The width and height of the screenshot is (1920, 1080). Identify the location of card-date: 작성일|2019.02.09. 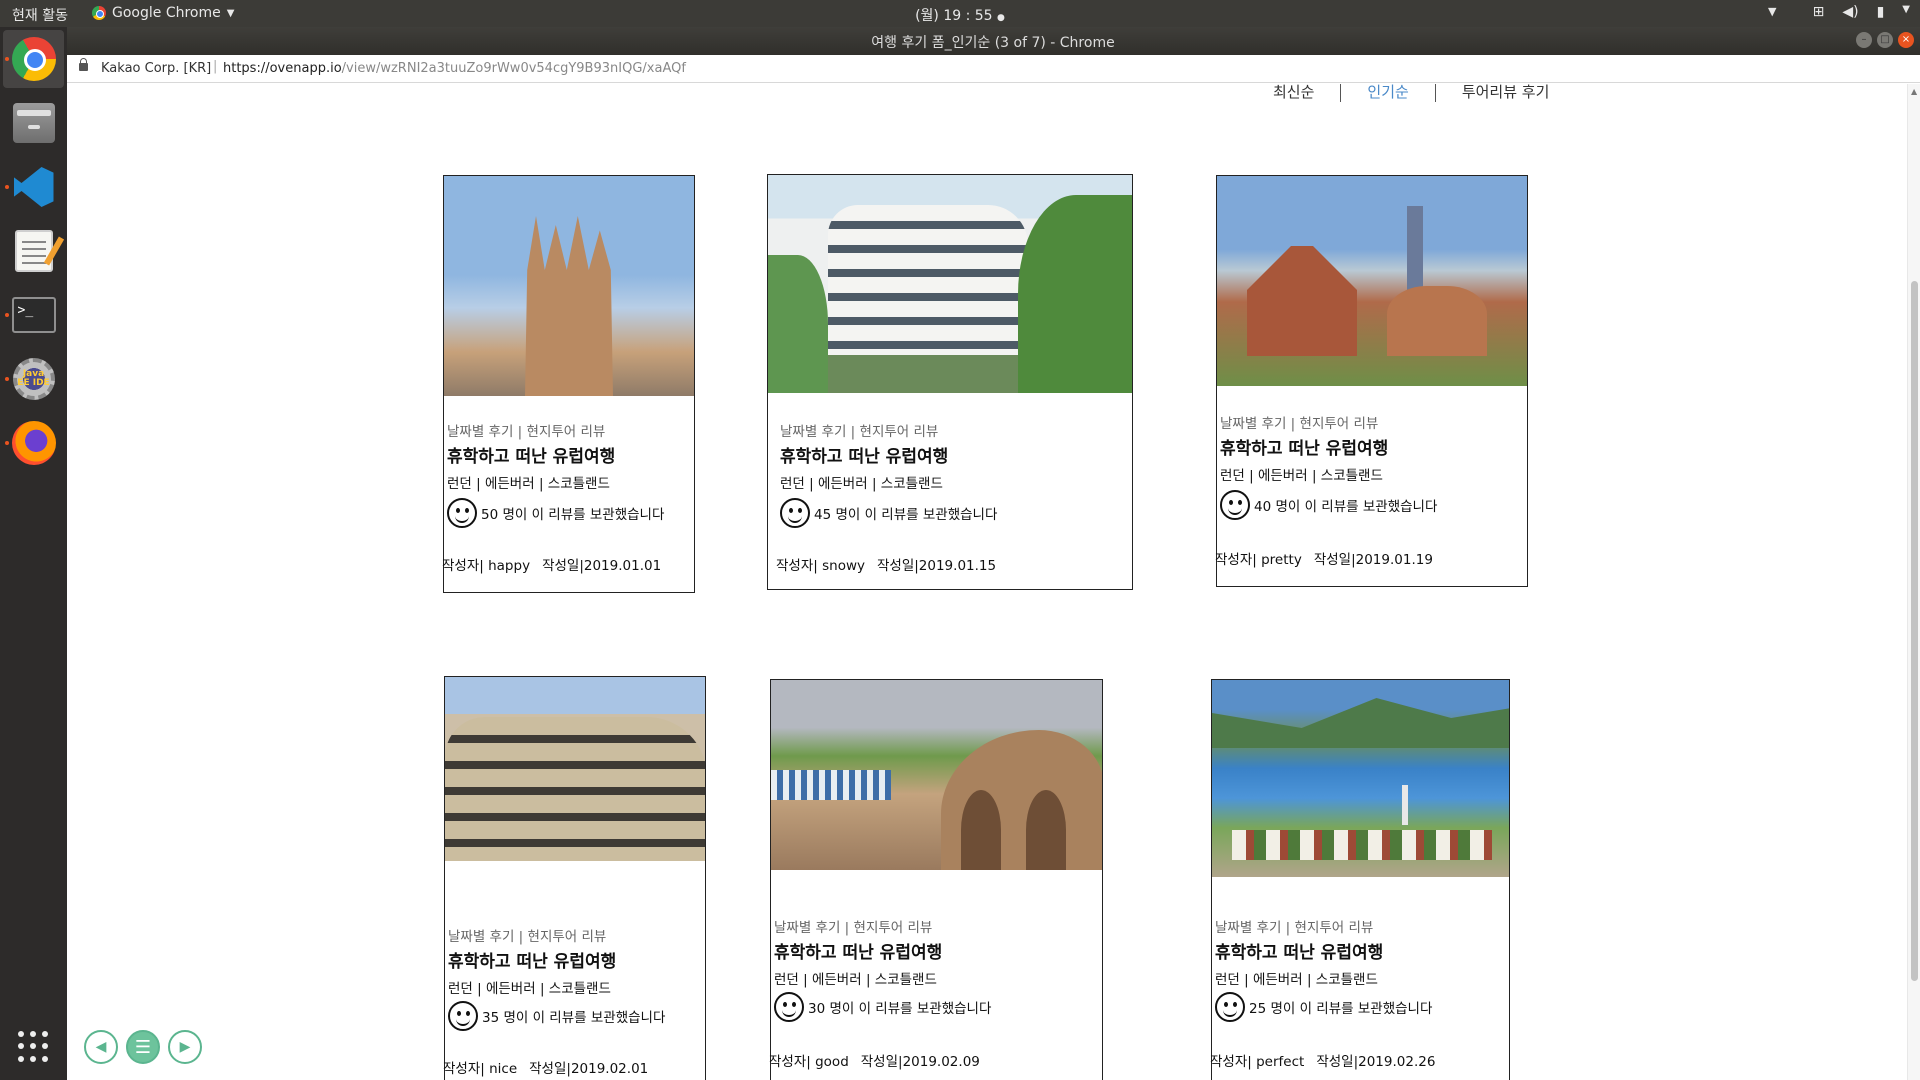
(920, 1062).